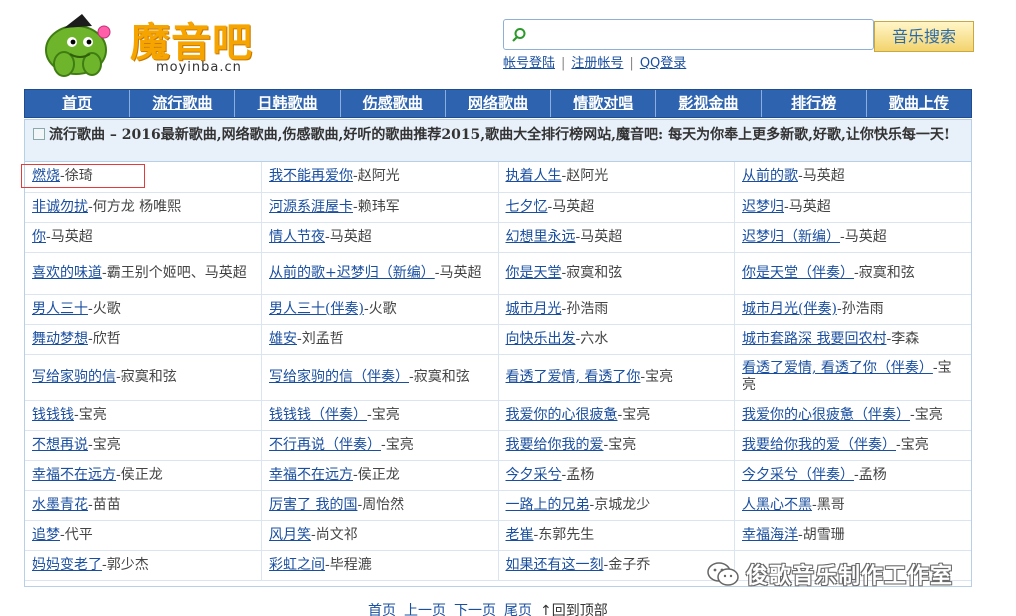 This screenshot has height=616, width=1016. I want to click on song-link: 人黑心不黑, so click(777, 505).